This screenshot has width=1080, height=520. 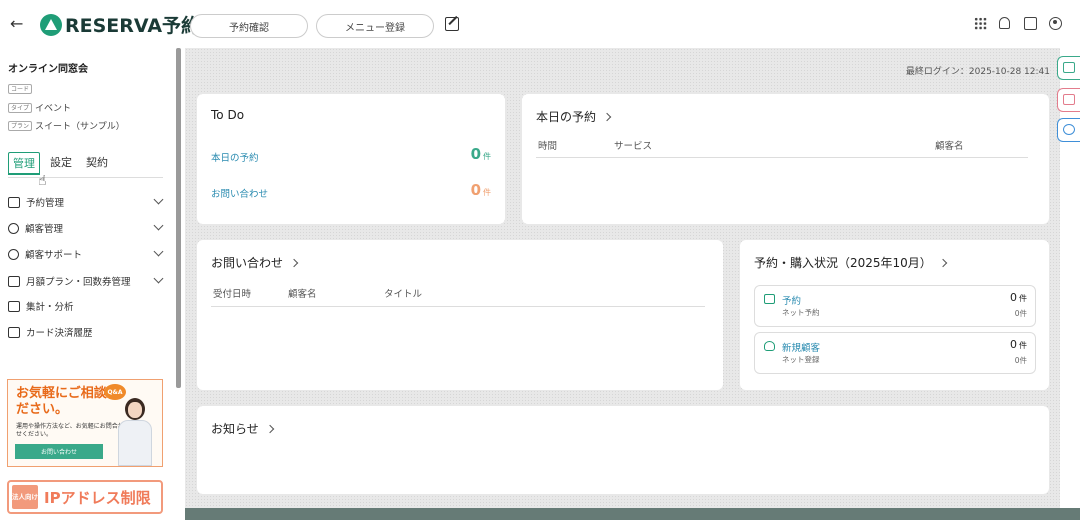 I want to click on tab-divider, so click(x=85, y=177).